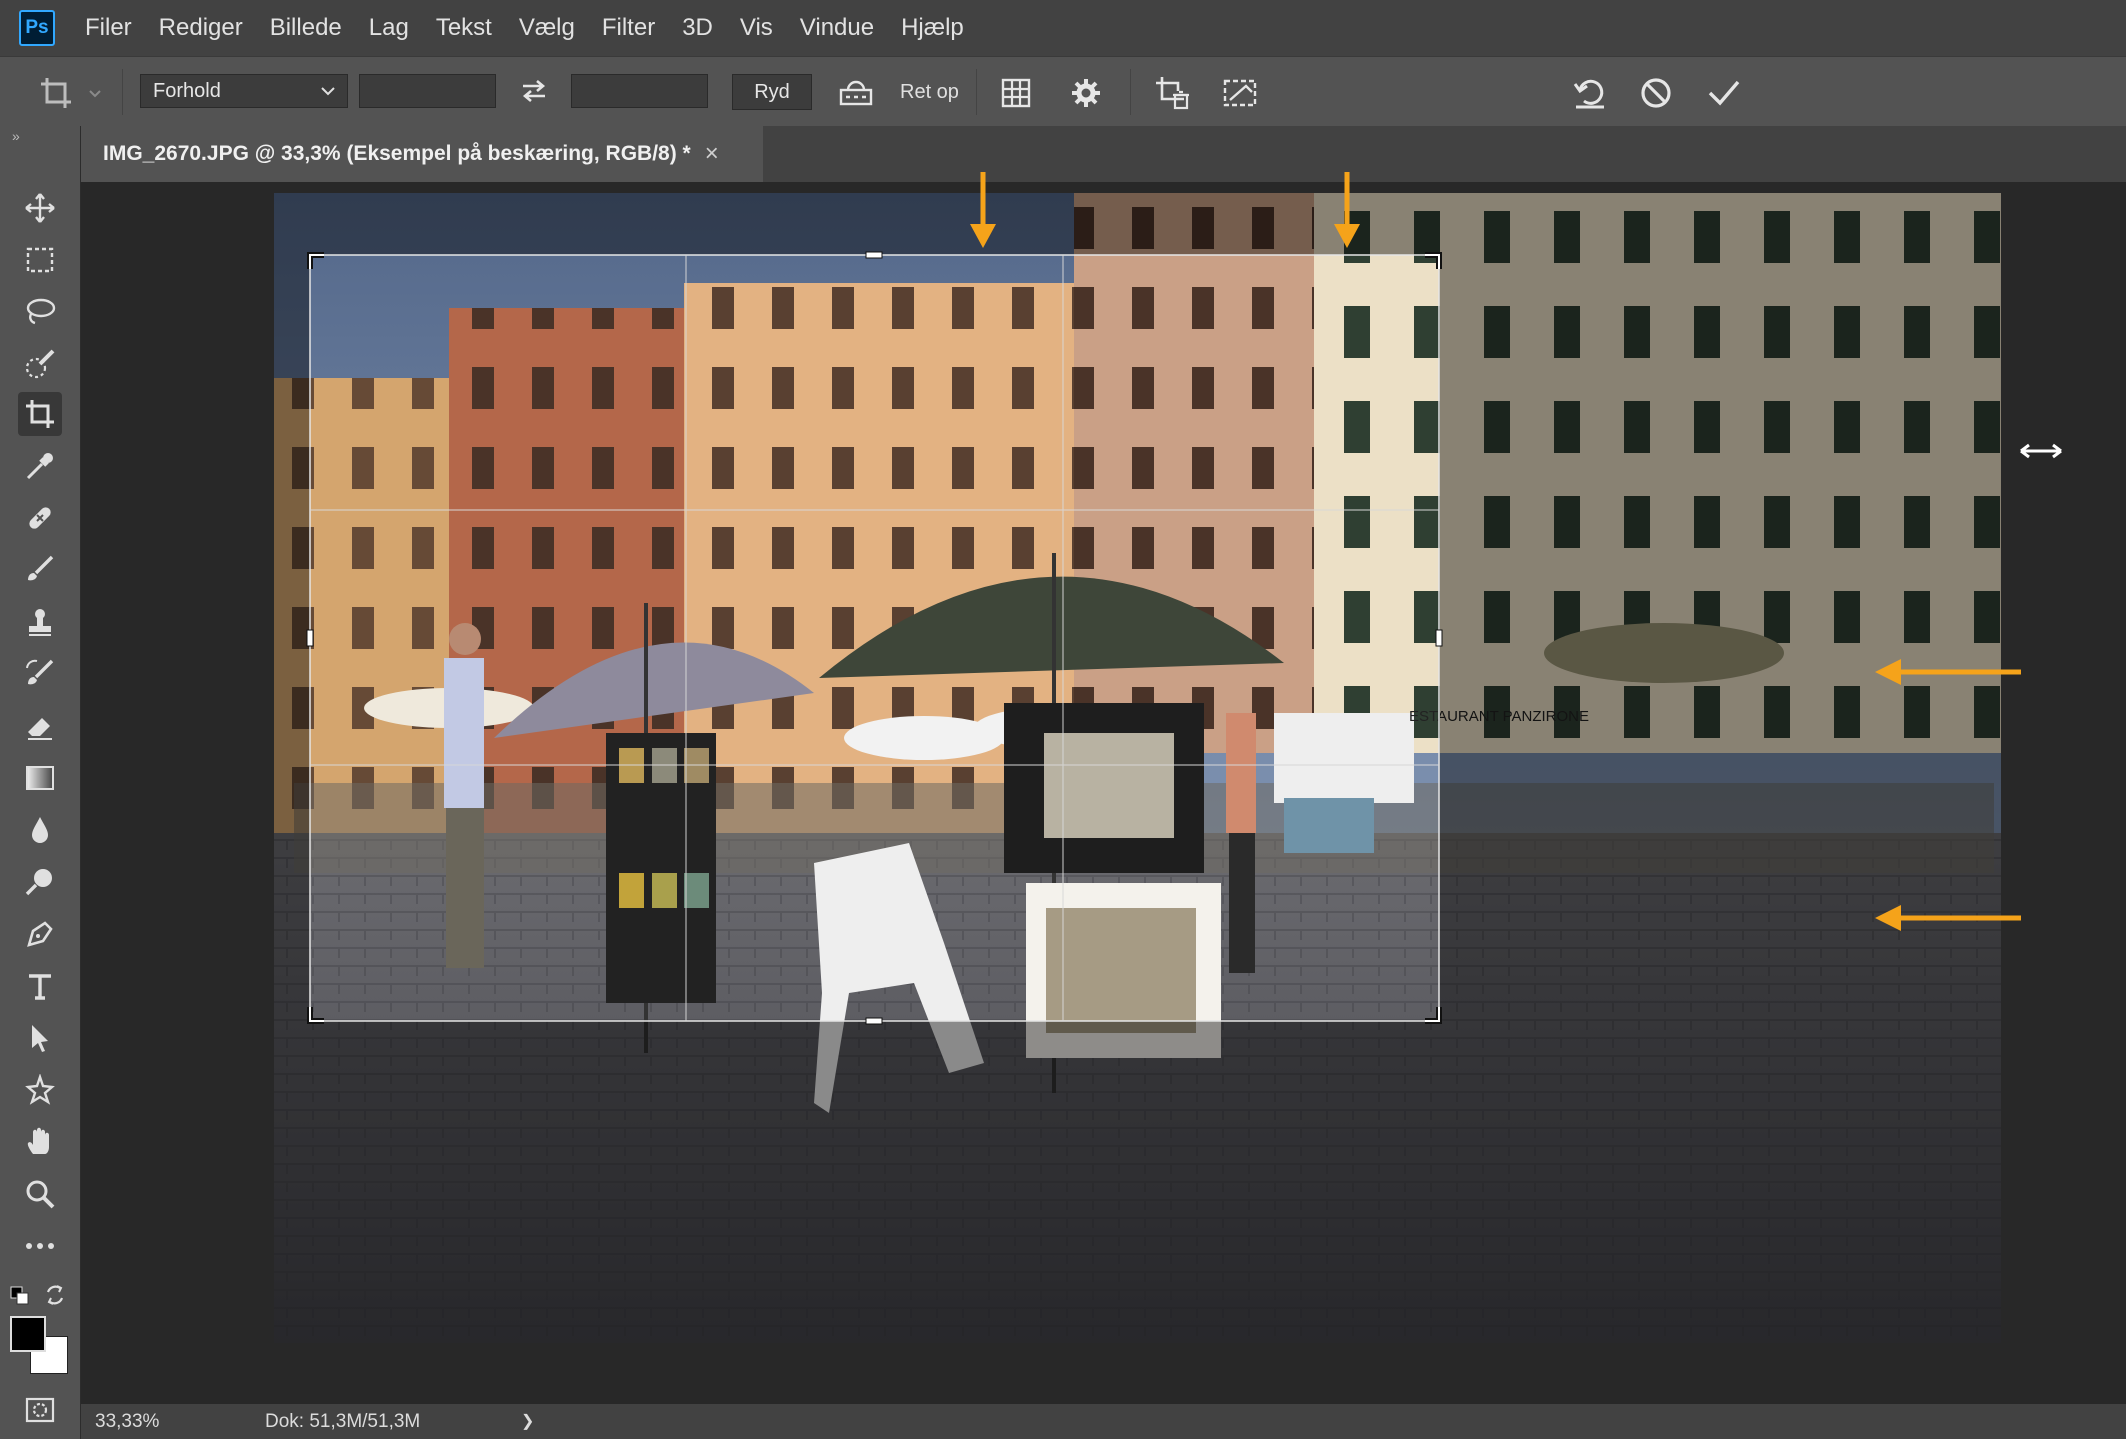 The image size is (2126, 1439). What do you see at coordinates (1656, 93) in the screenshot?
I see `cancel-icon` at bounding box center [1656, 93].